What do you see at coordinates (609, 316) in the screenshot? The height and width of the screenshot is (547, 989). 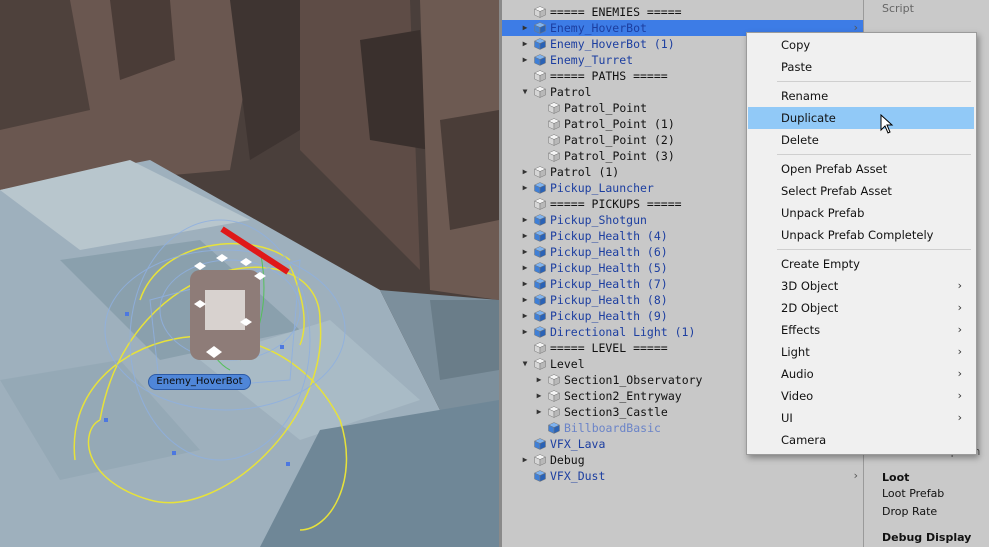 I see `hierarchy-row-label: Pickup_Health (9)` at bounding box center [609, 316].